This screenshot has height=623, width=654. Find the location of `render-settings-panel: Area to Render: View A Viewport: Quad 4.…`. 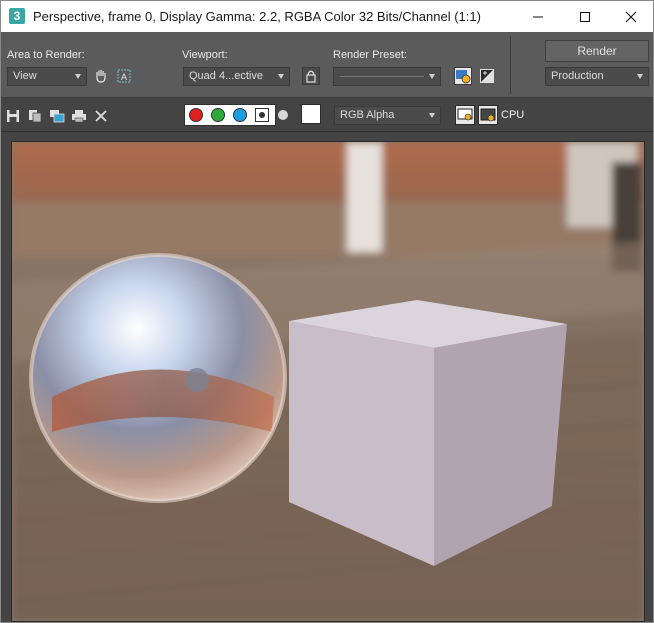

render-settings-panel: Area to Render: View A Viewport: Quad 4.… is located at coordinates (327, 65).